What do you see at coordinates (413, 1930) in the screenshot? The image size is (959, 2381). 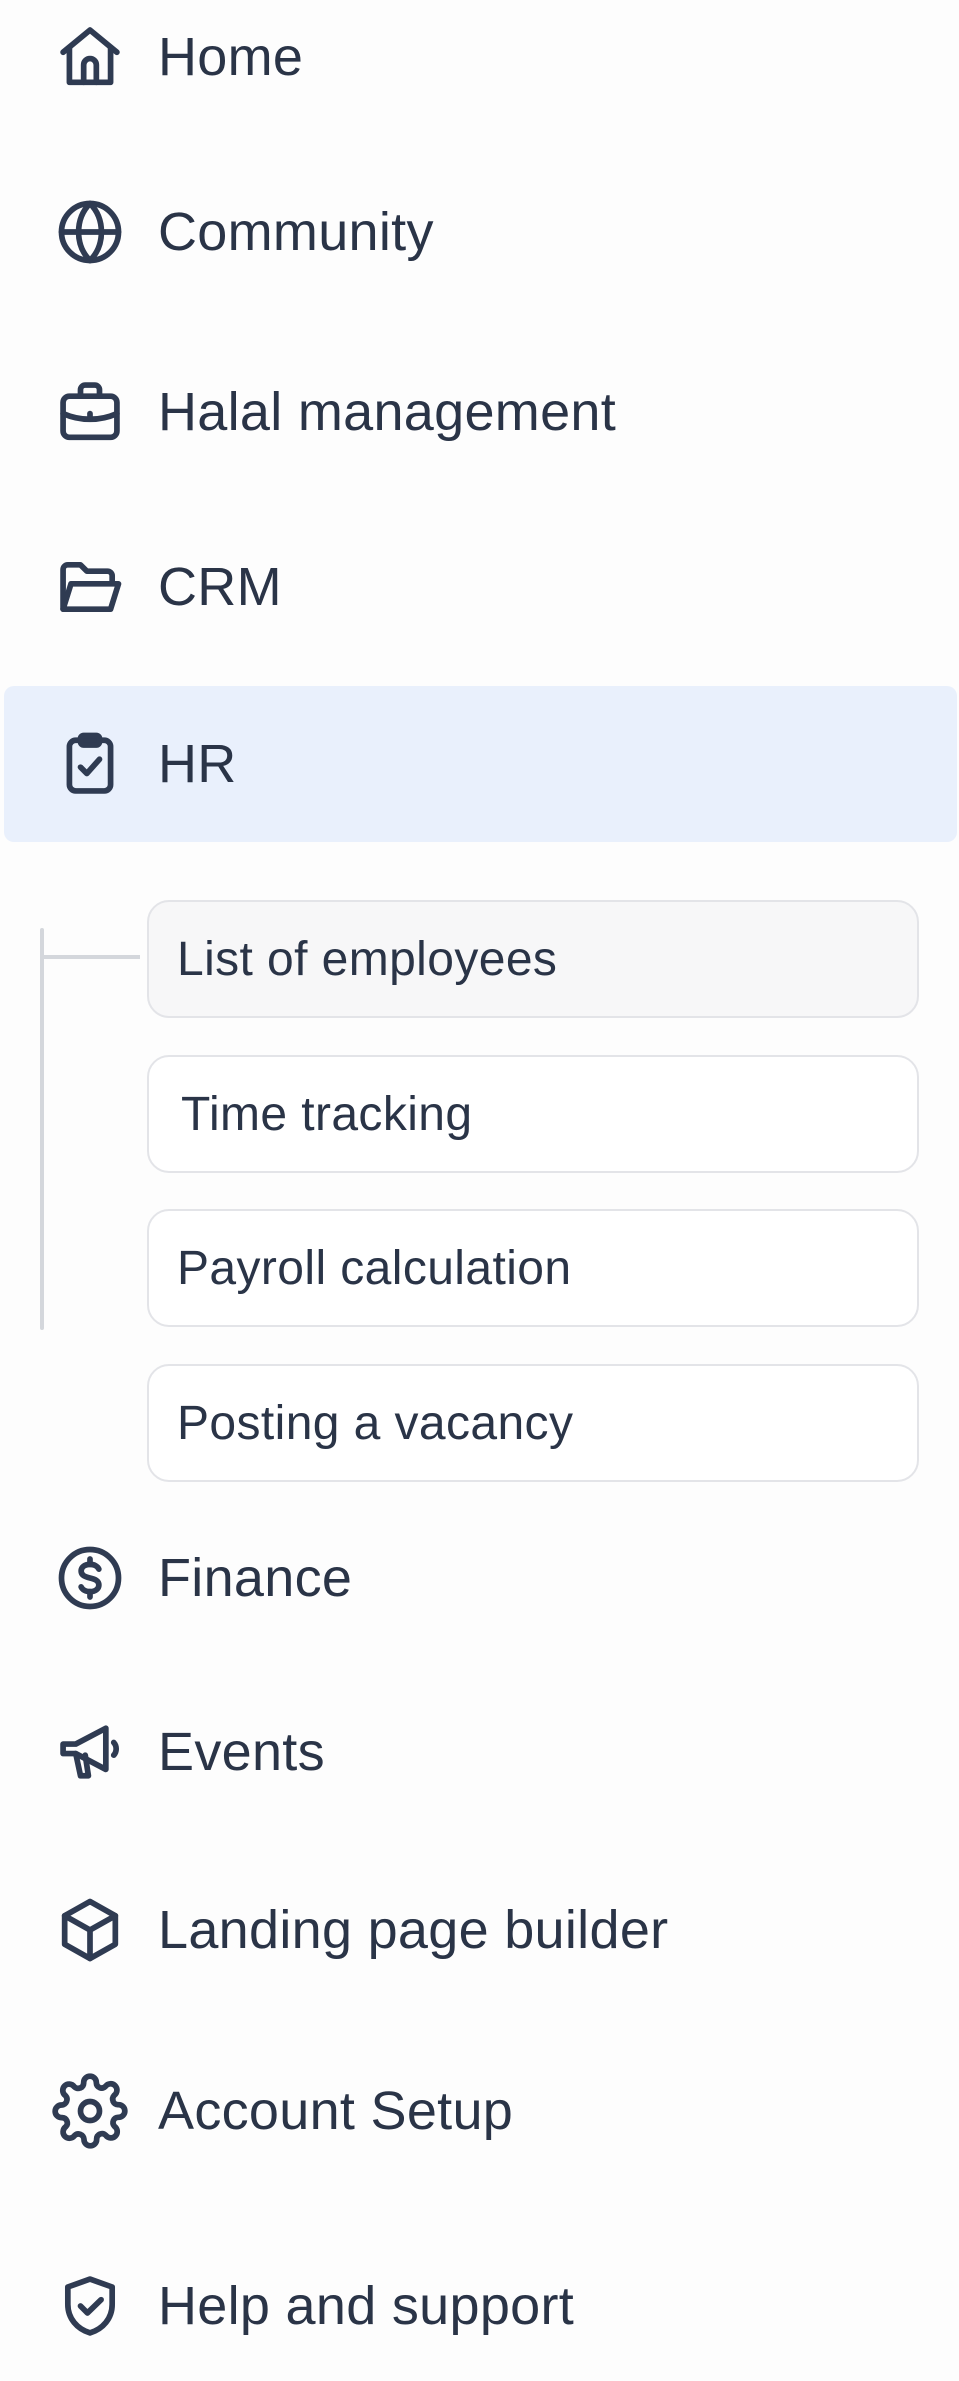 I see `nav-item-label: Landing page builder` at bounding box center [413, 1930].